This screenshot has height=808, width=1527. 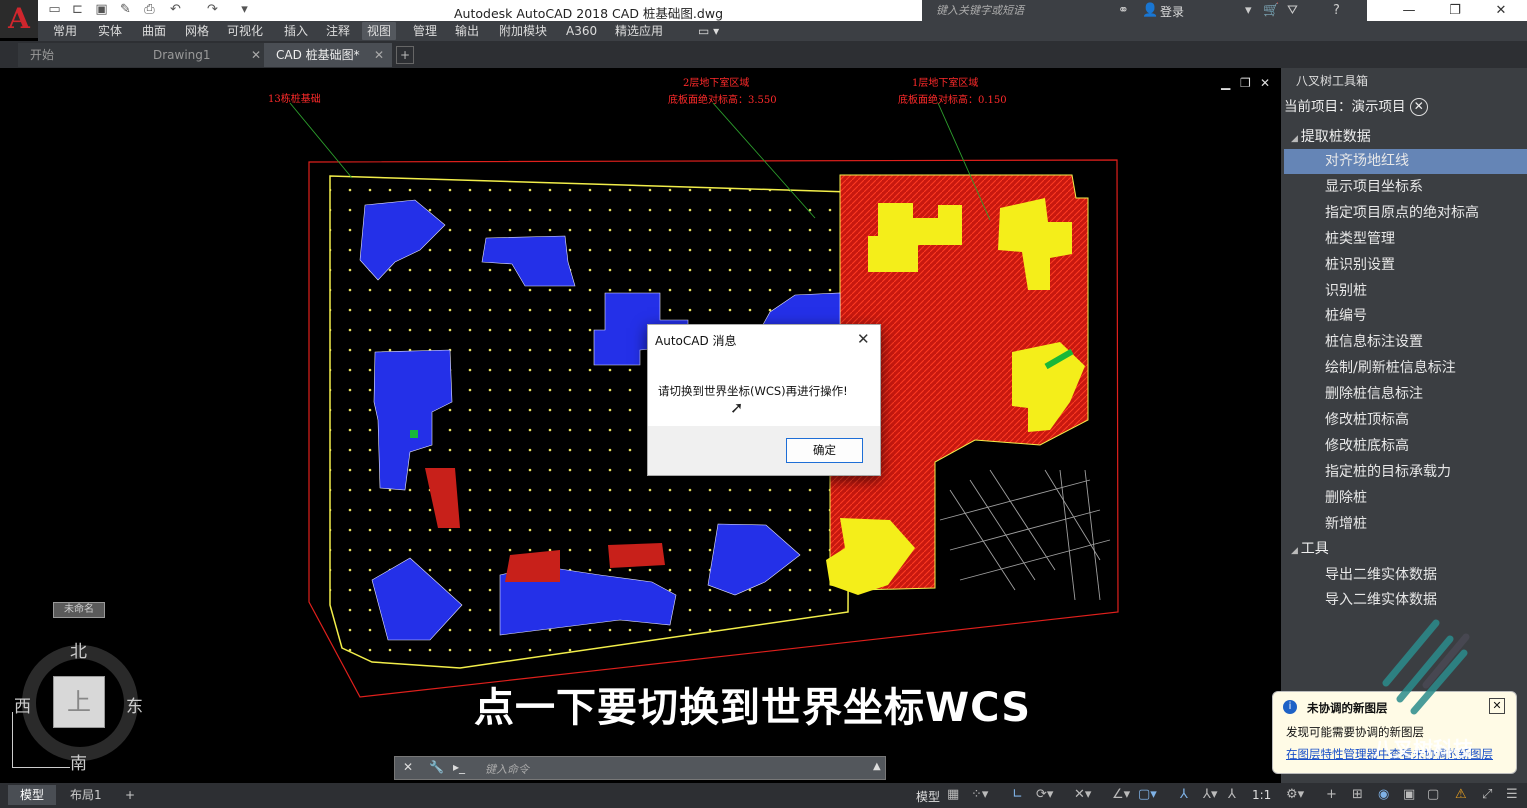 I want to click on cart-icon: 🛒, so click(x=1271, y=10).